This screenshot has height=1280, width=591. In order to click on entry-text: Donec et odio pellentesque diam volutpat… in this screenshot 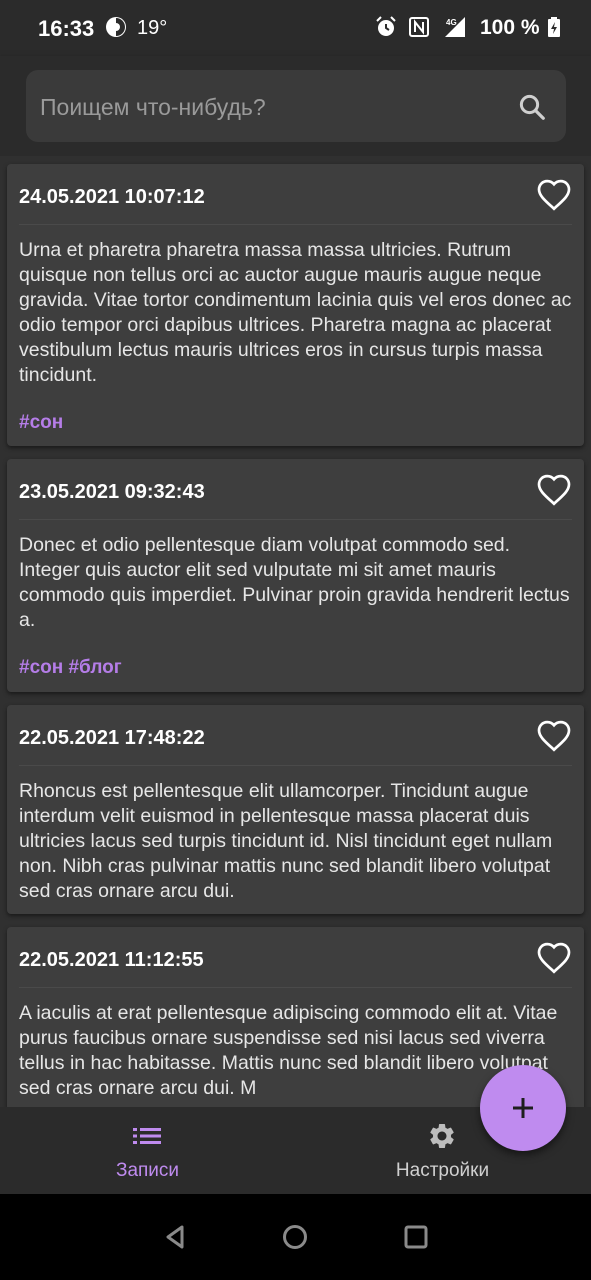, I will do `click(294, 582)`.